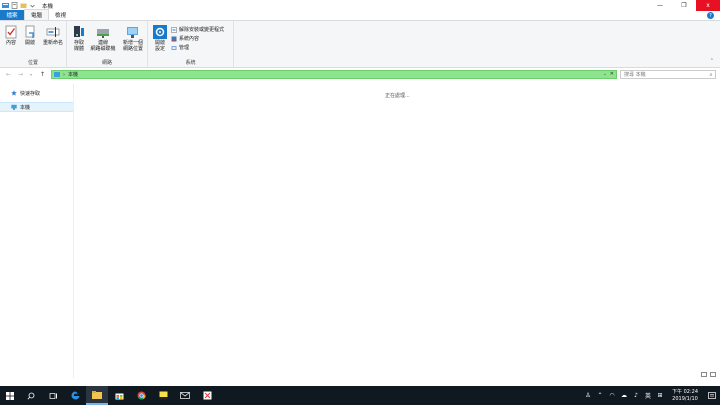  What do you see at coordinates (612, 74) in the screenshot?
I see `address-clear-icon: ✕` at bounding box center [612, 74].